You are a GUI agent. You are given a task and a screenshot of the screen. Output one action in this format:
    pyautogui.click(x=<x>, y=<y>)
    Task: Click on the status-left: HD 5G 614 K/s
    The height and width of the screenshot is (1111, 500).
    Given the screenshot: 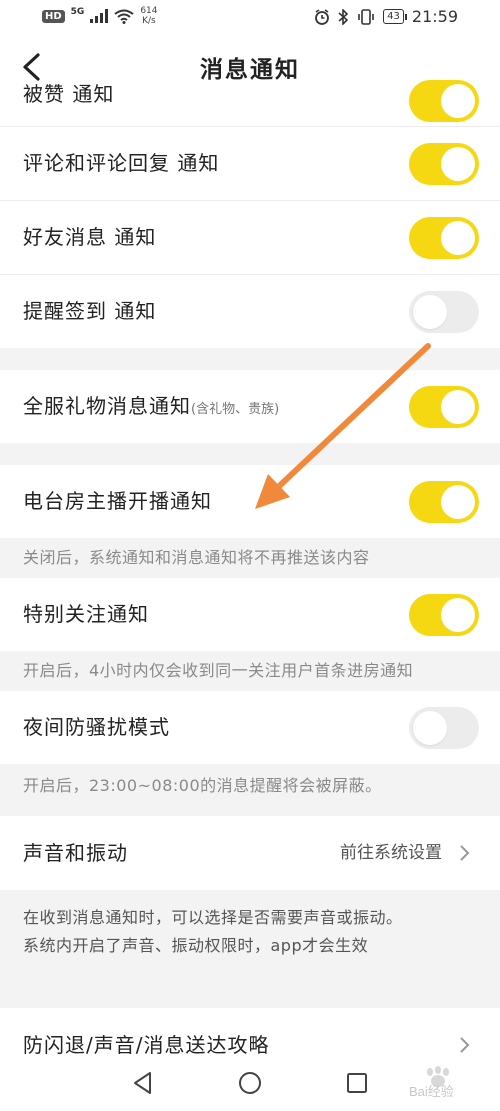 What is the action you would take?
    pyautogui.click(x=100, y=16)
    